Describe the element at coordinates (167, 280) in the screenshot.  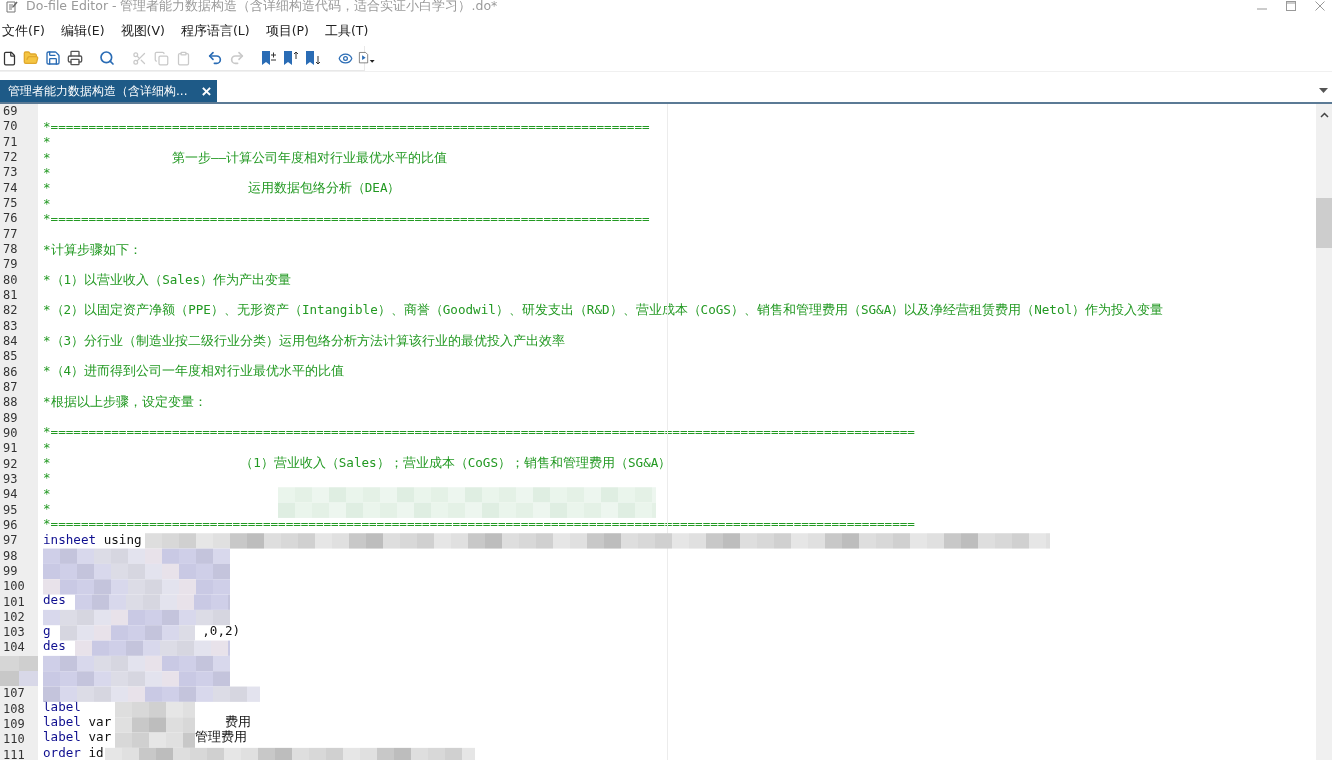
I see `code-comment: *（1）以营业收入（Sales）作为产出变量` at that location.